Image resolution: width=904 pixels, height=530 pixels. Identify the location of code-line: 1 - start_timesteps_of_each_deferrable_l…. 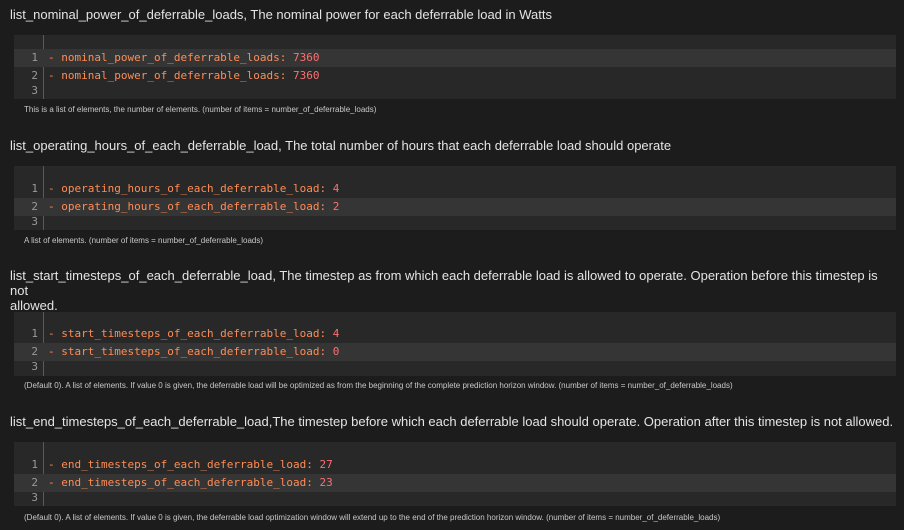
(455, 334).